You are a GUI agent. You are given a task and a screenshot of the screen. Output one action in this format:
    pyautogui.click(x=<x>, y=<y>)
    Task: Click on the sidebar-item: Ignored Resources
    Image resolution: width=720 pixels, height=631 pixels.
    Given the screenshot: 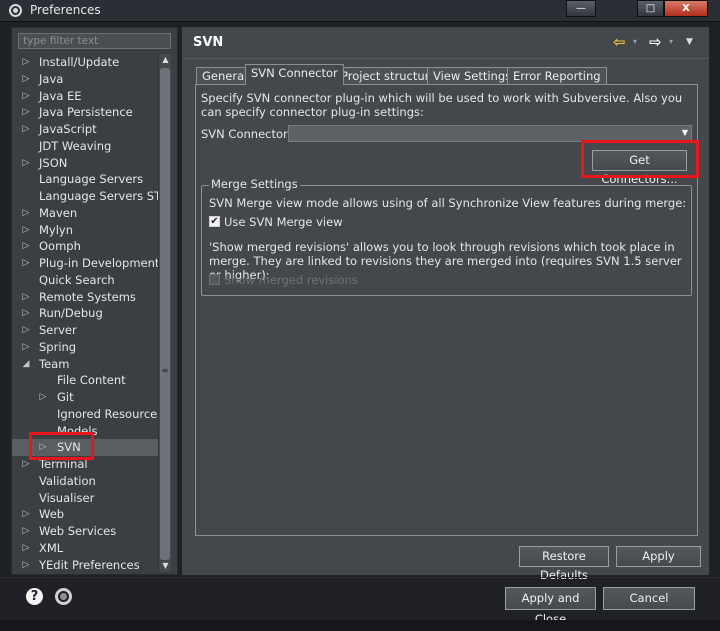 What is the action you would take?
    pyautogui.click(x=87, y=414)
    